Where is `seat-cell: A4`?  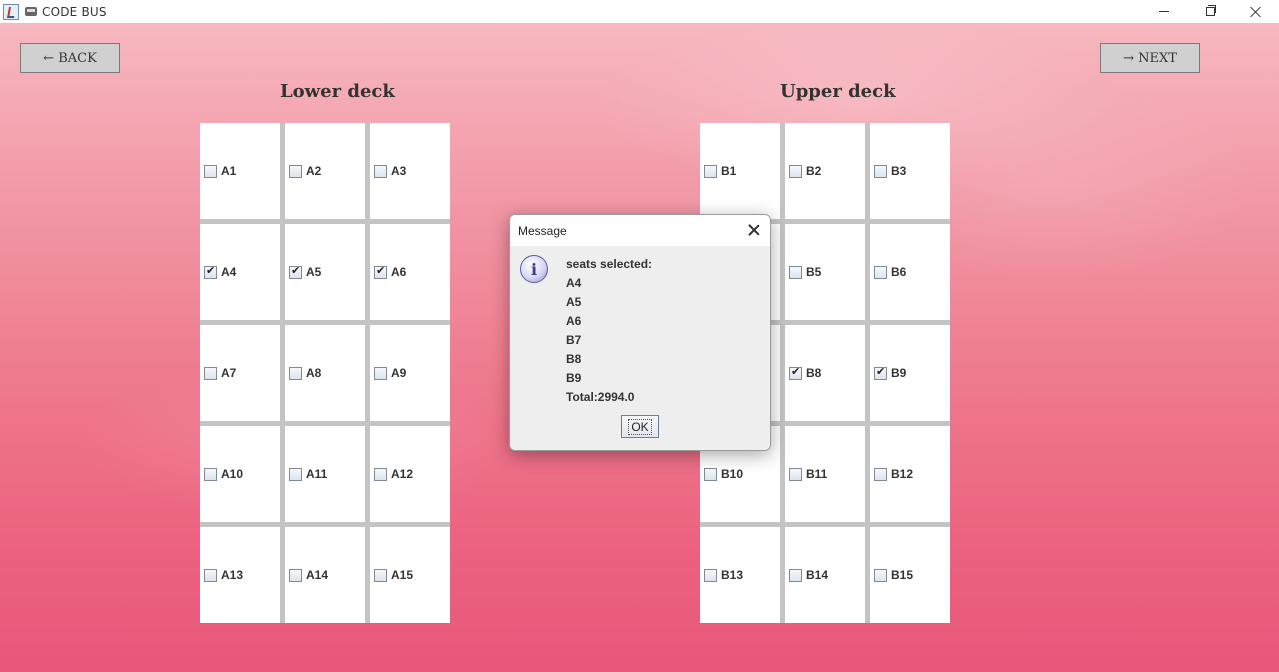 seat-cell: A4 is located at coordinates (240, 272).